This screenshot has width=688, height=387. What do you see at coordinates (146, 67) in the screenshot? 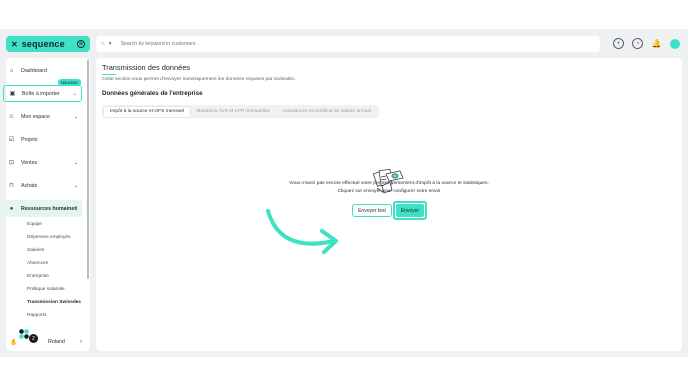
I see `page-title: Transmission des données` at bounding box center [146, 67].